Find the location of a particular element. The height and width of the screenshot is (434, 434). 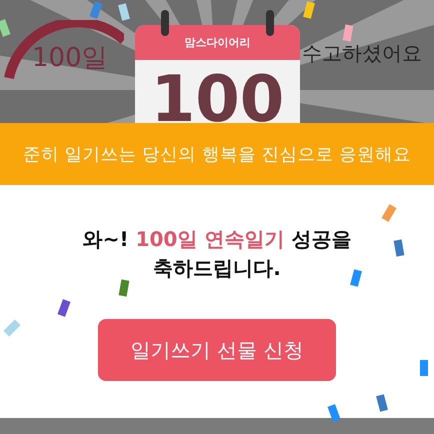

brand-logo-text: 맘스다이어리 is located at coordinates (217, 42).